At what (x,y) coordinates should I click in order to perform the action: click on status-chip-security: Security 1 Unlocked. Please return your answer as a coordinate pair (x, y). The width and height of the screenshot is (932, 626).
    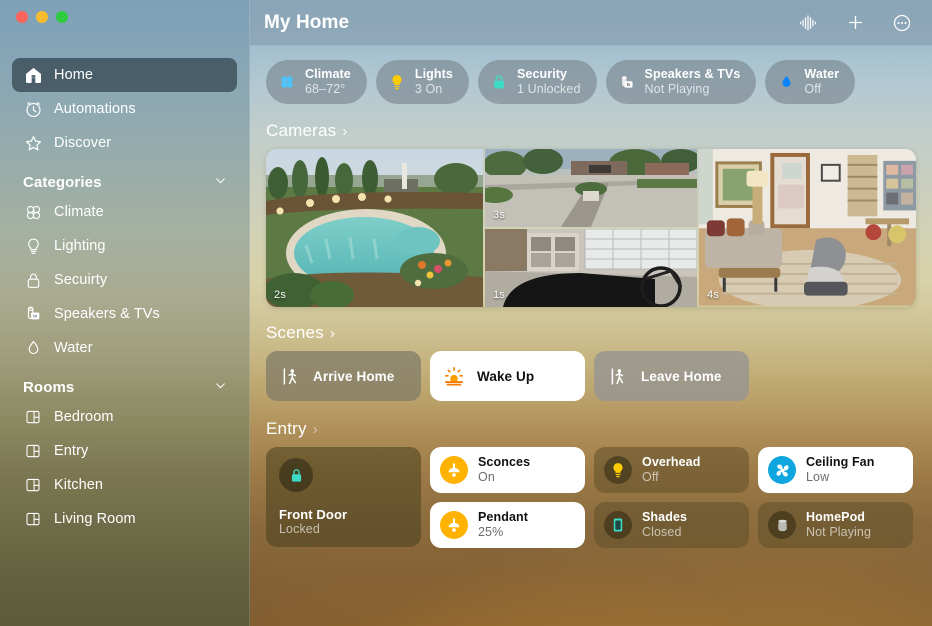
    Looking at the image, I should click on (537, 82).